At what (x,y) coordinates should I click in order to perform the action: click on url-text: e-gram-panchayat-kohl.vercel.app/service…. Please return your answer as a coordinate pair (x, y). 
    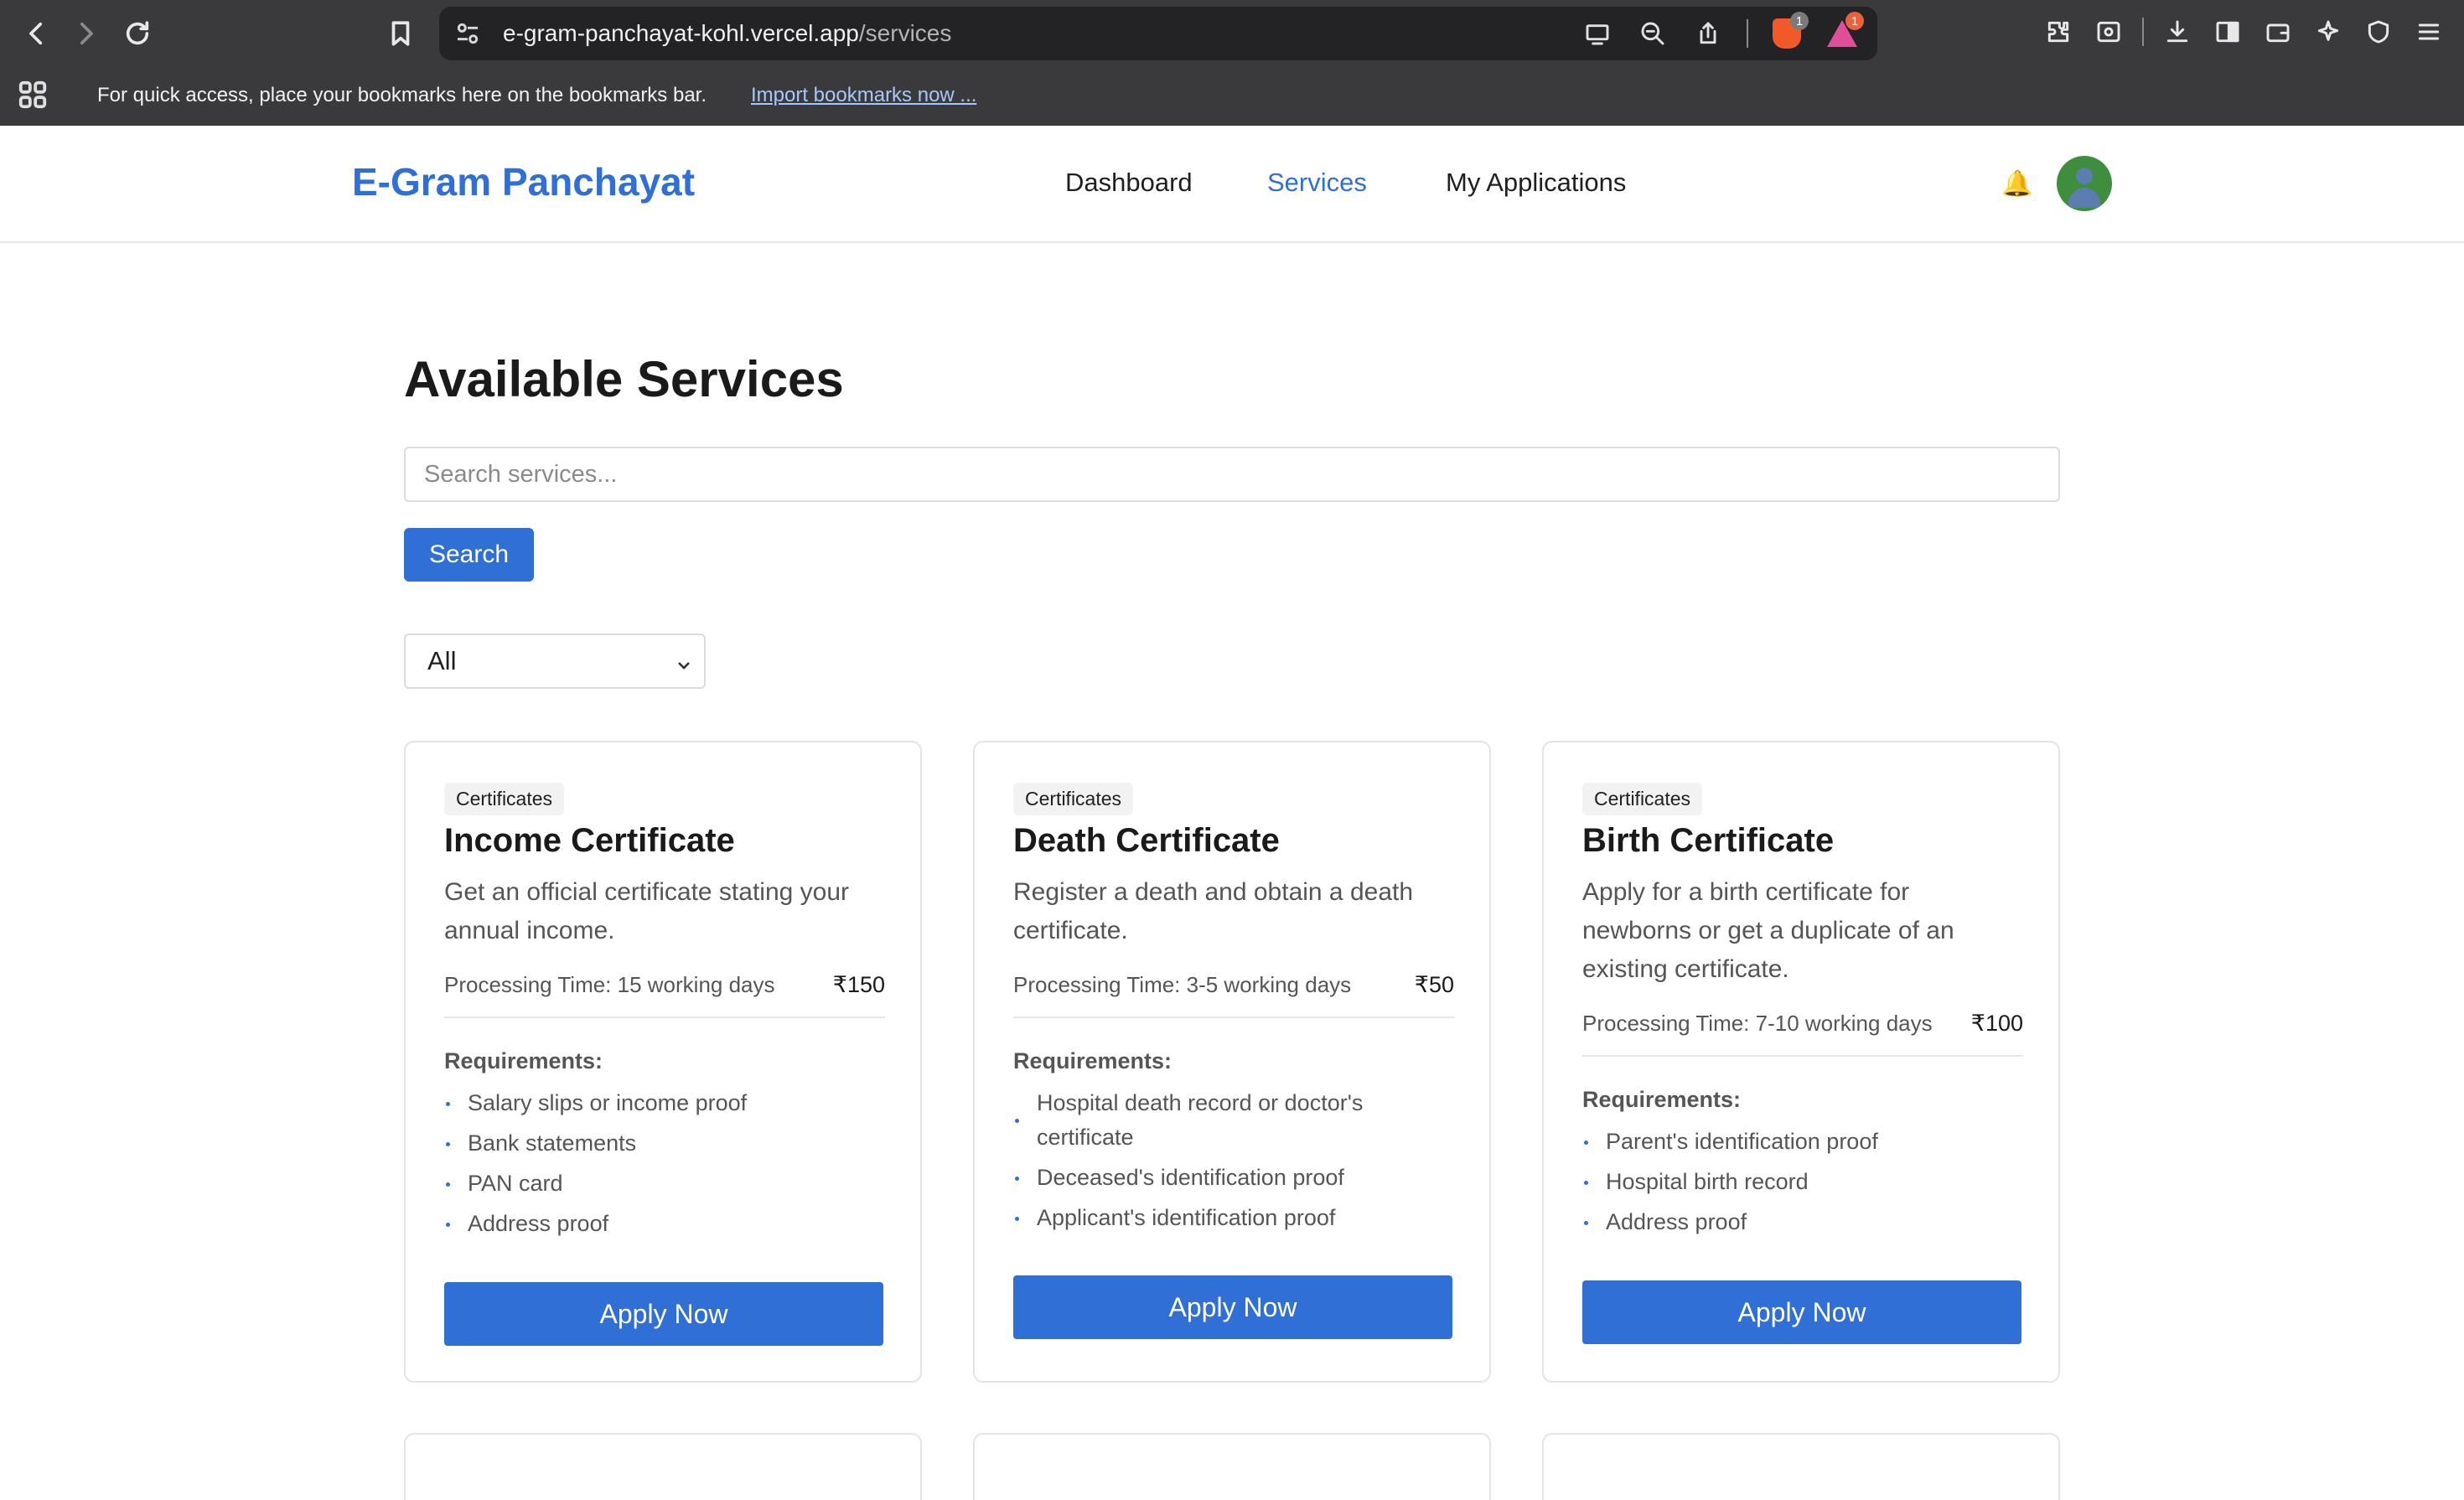
    Looking at the image, I should click on (727, 33).